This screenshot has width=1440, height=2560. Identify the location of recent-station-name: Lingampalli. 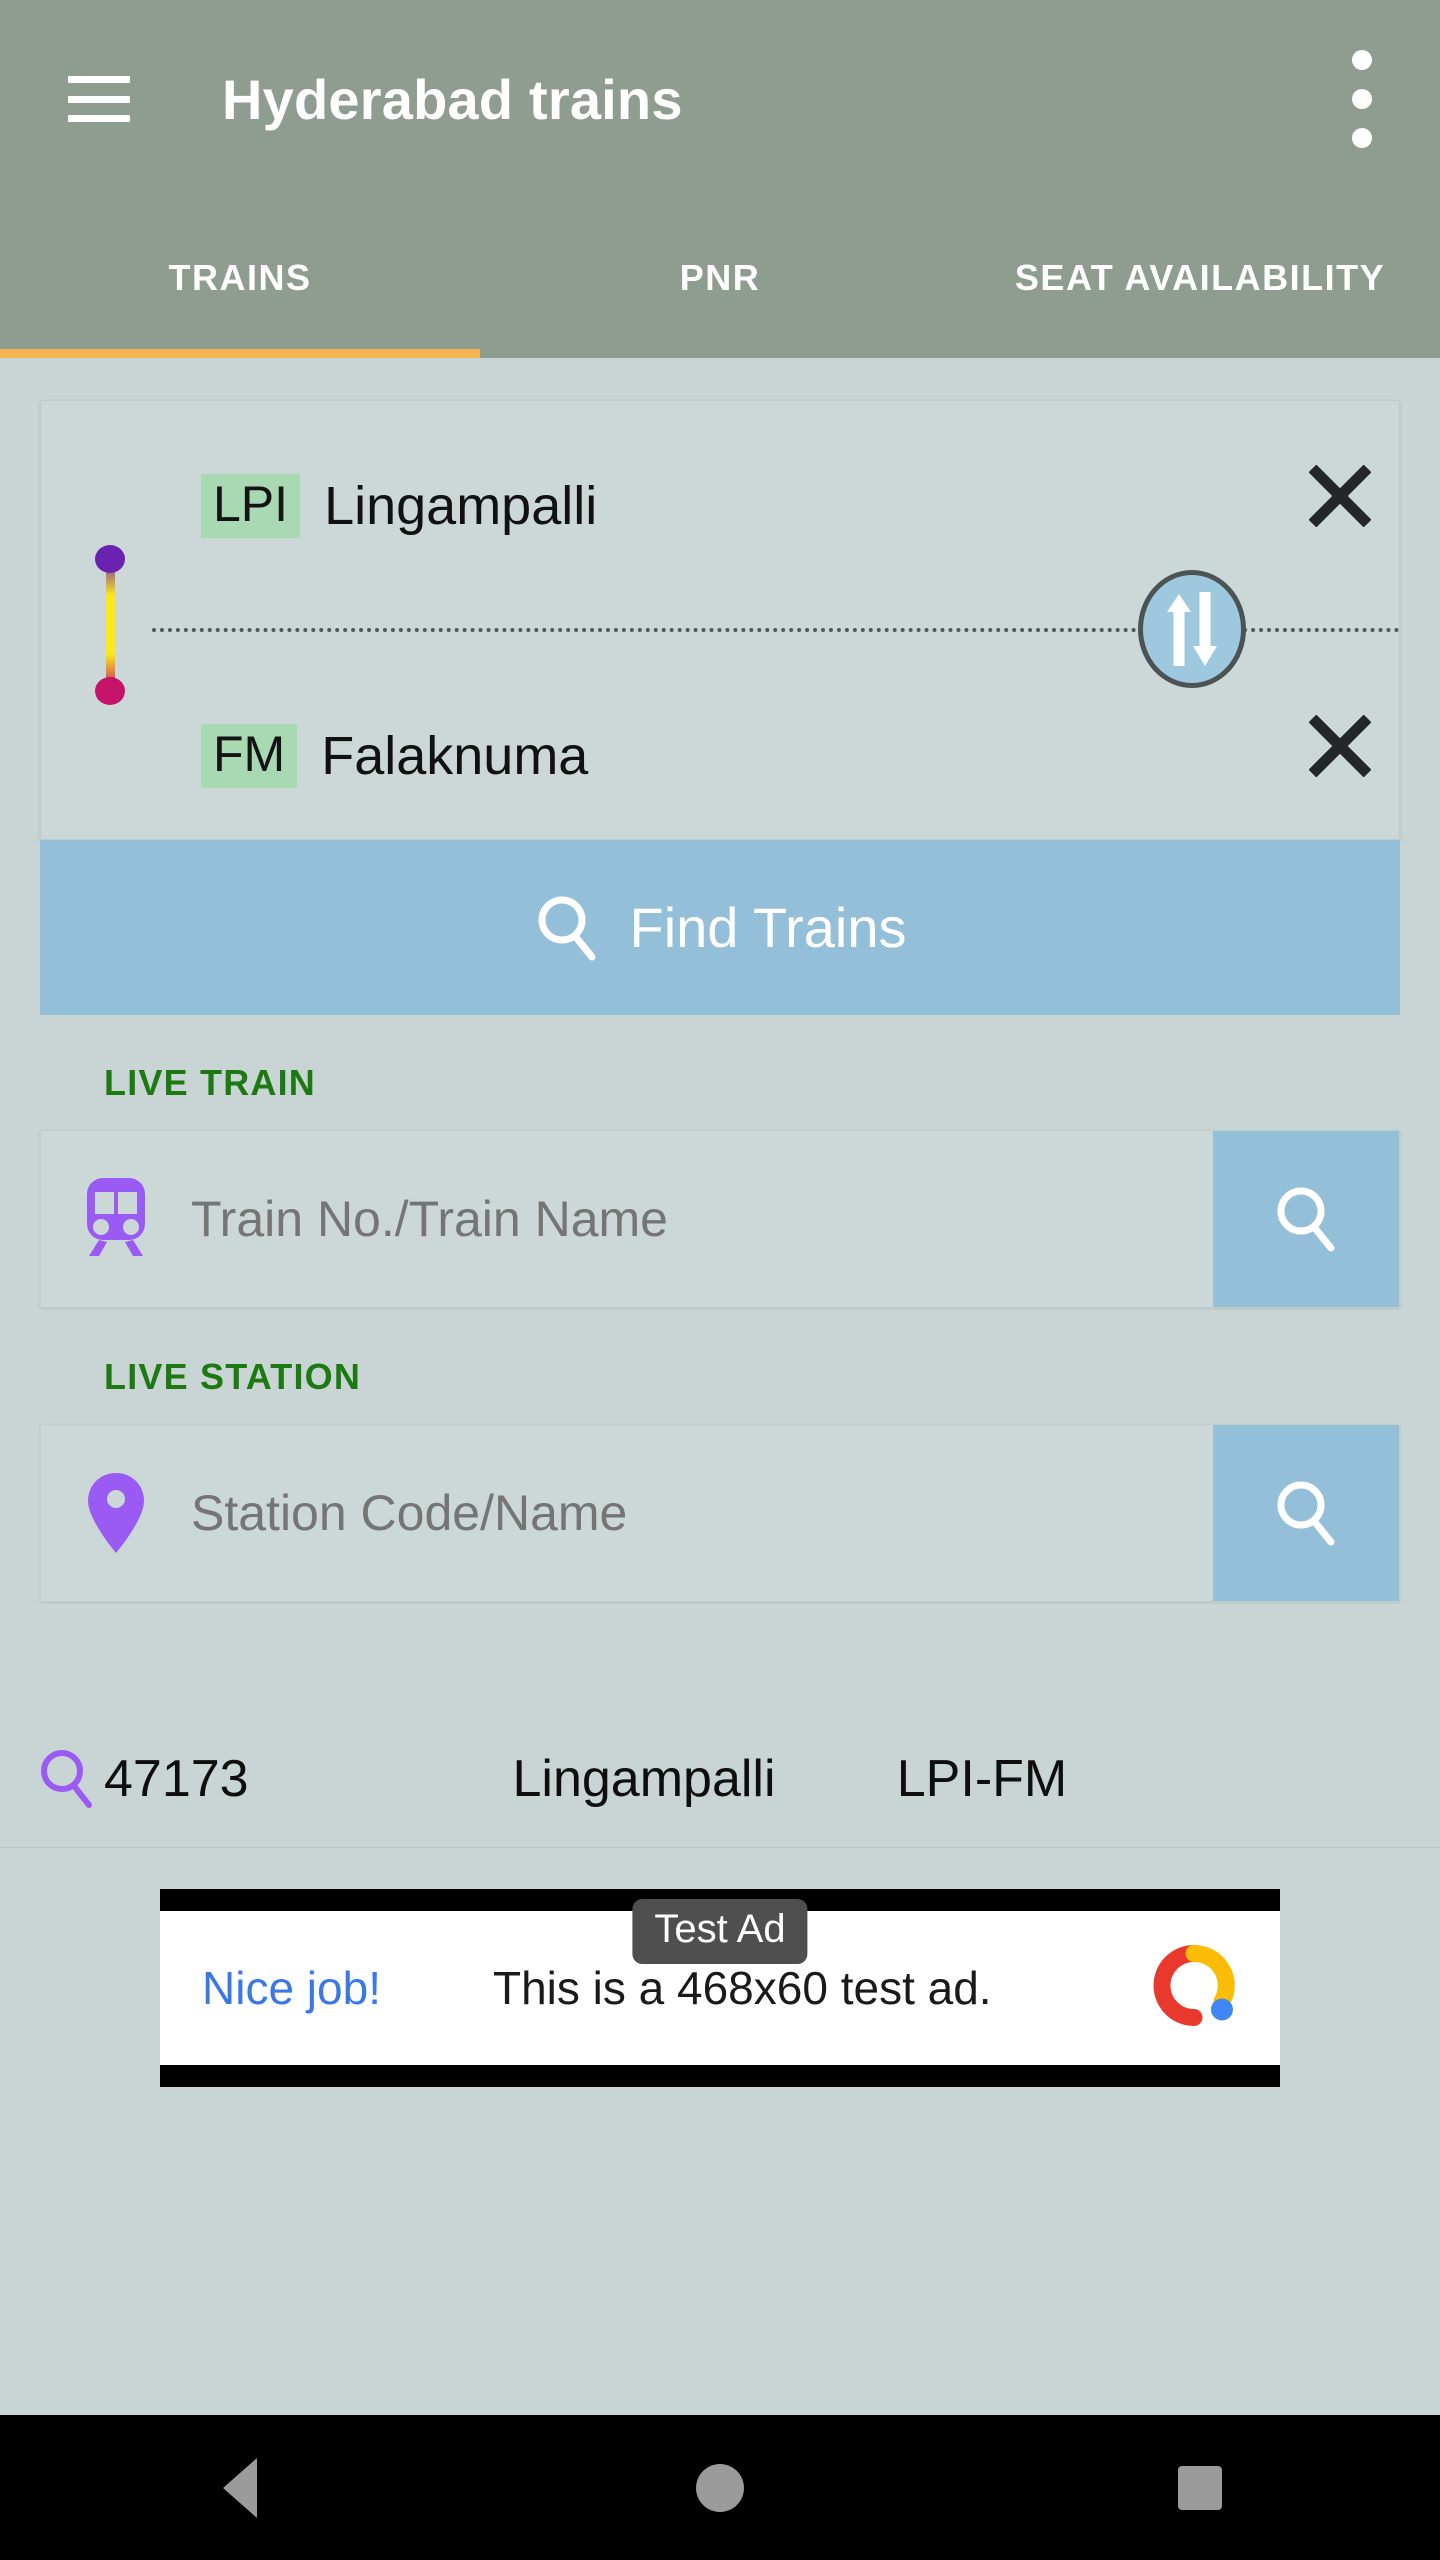
(644, 1778).